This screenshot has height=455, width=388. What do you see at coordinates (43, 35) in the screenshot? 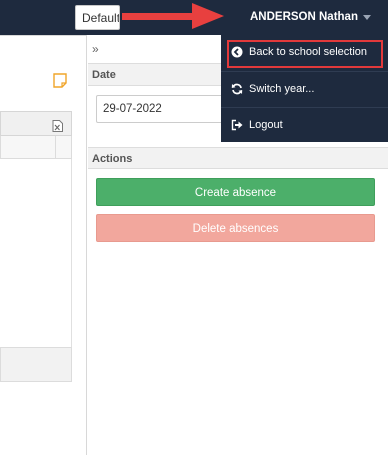
I see `divider` at bounding box center [43, 35].